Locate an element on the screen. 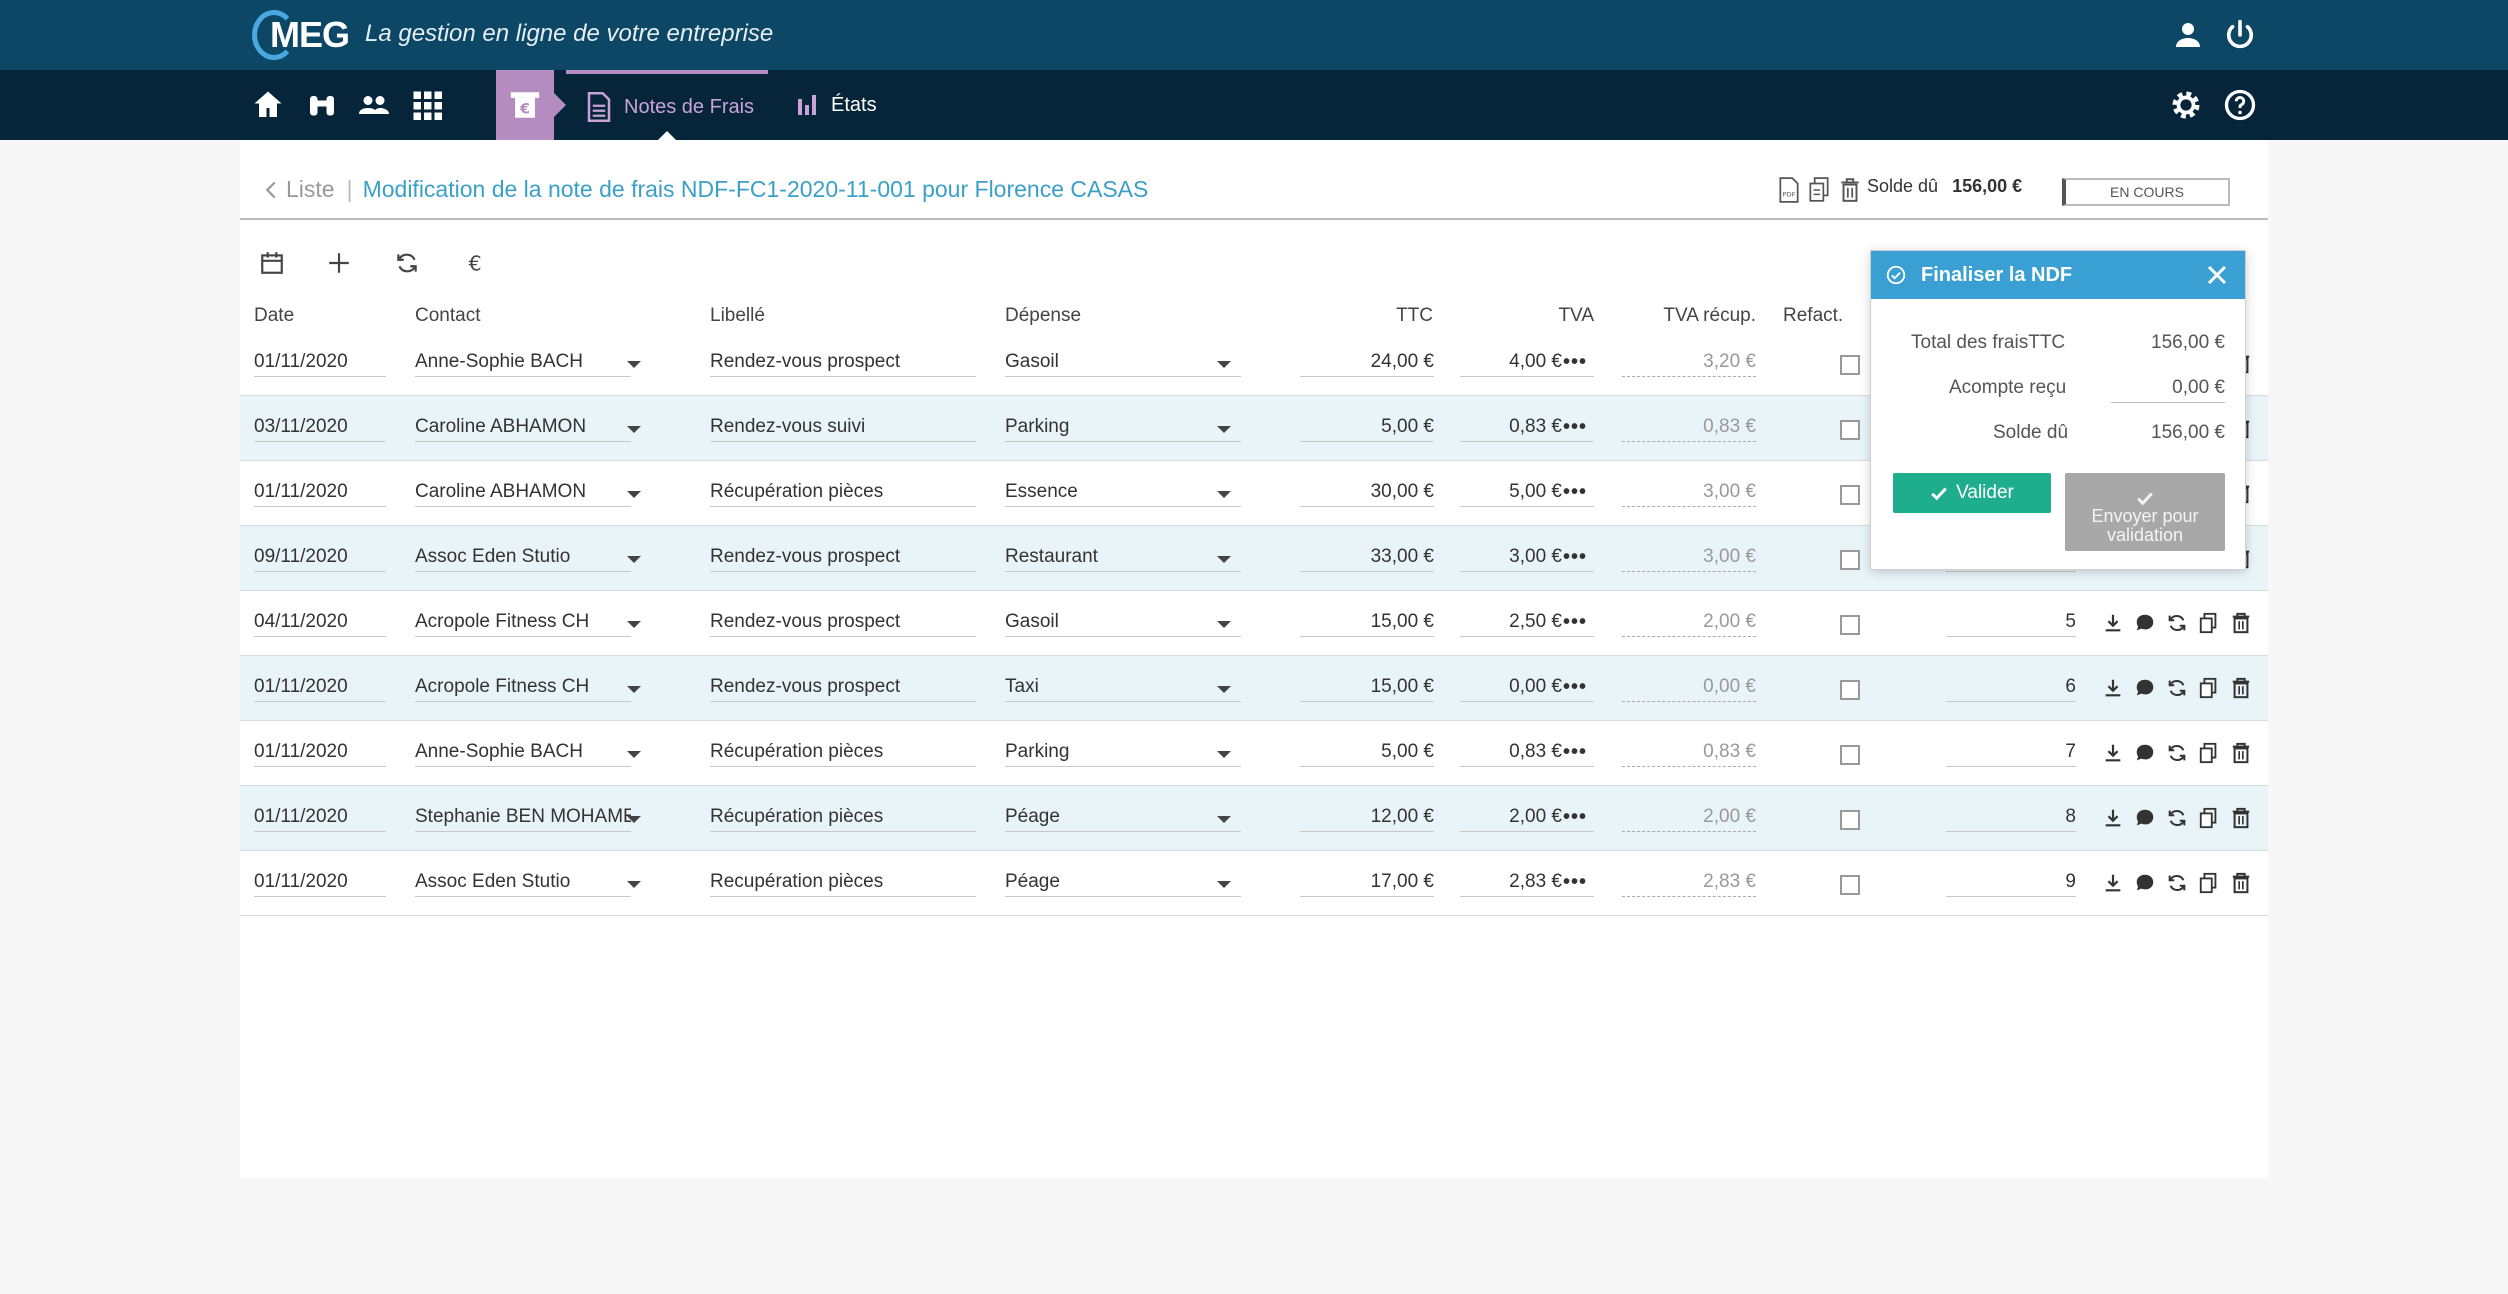 This screenshot has height=1294, width=2508. tva-recup-field: 0,83 € is located at coordinates (1689, 429).